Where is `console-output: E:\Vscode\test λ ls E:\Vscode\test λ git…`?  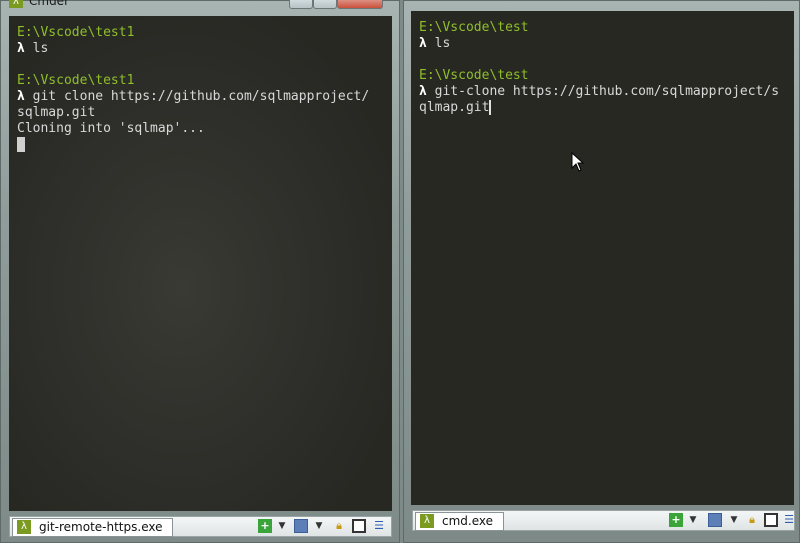 console-output: E:\Vscode\test λ ls E:\Vscode\test λ git… is located at coordinates (602, 63).